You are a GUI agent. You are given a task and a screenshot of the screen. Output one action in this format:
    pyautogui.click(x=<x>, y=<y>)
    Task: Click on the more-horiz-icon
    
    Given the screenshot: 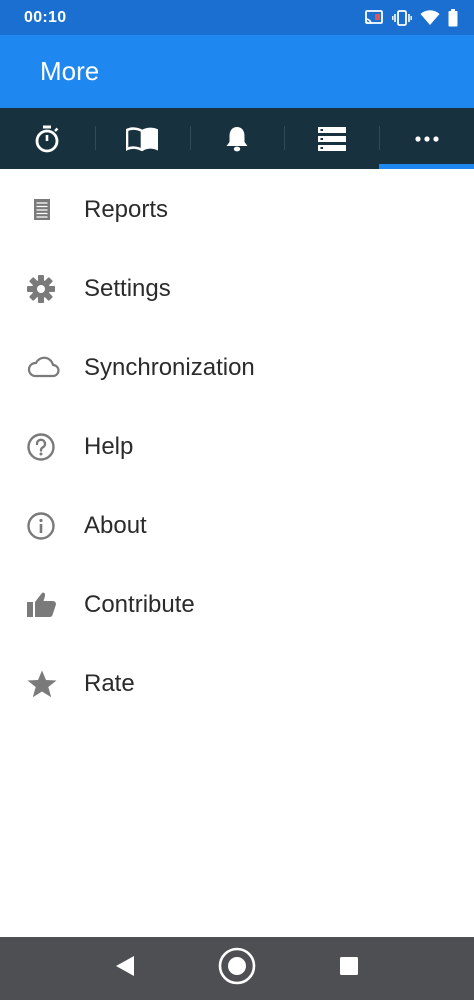 What is the action you would take?
    pyautogui.click(x=426, y=138)
    